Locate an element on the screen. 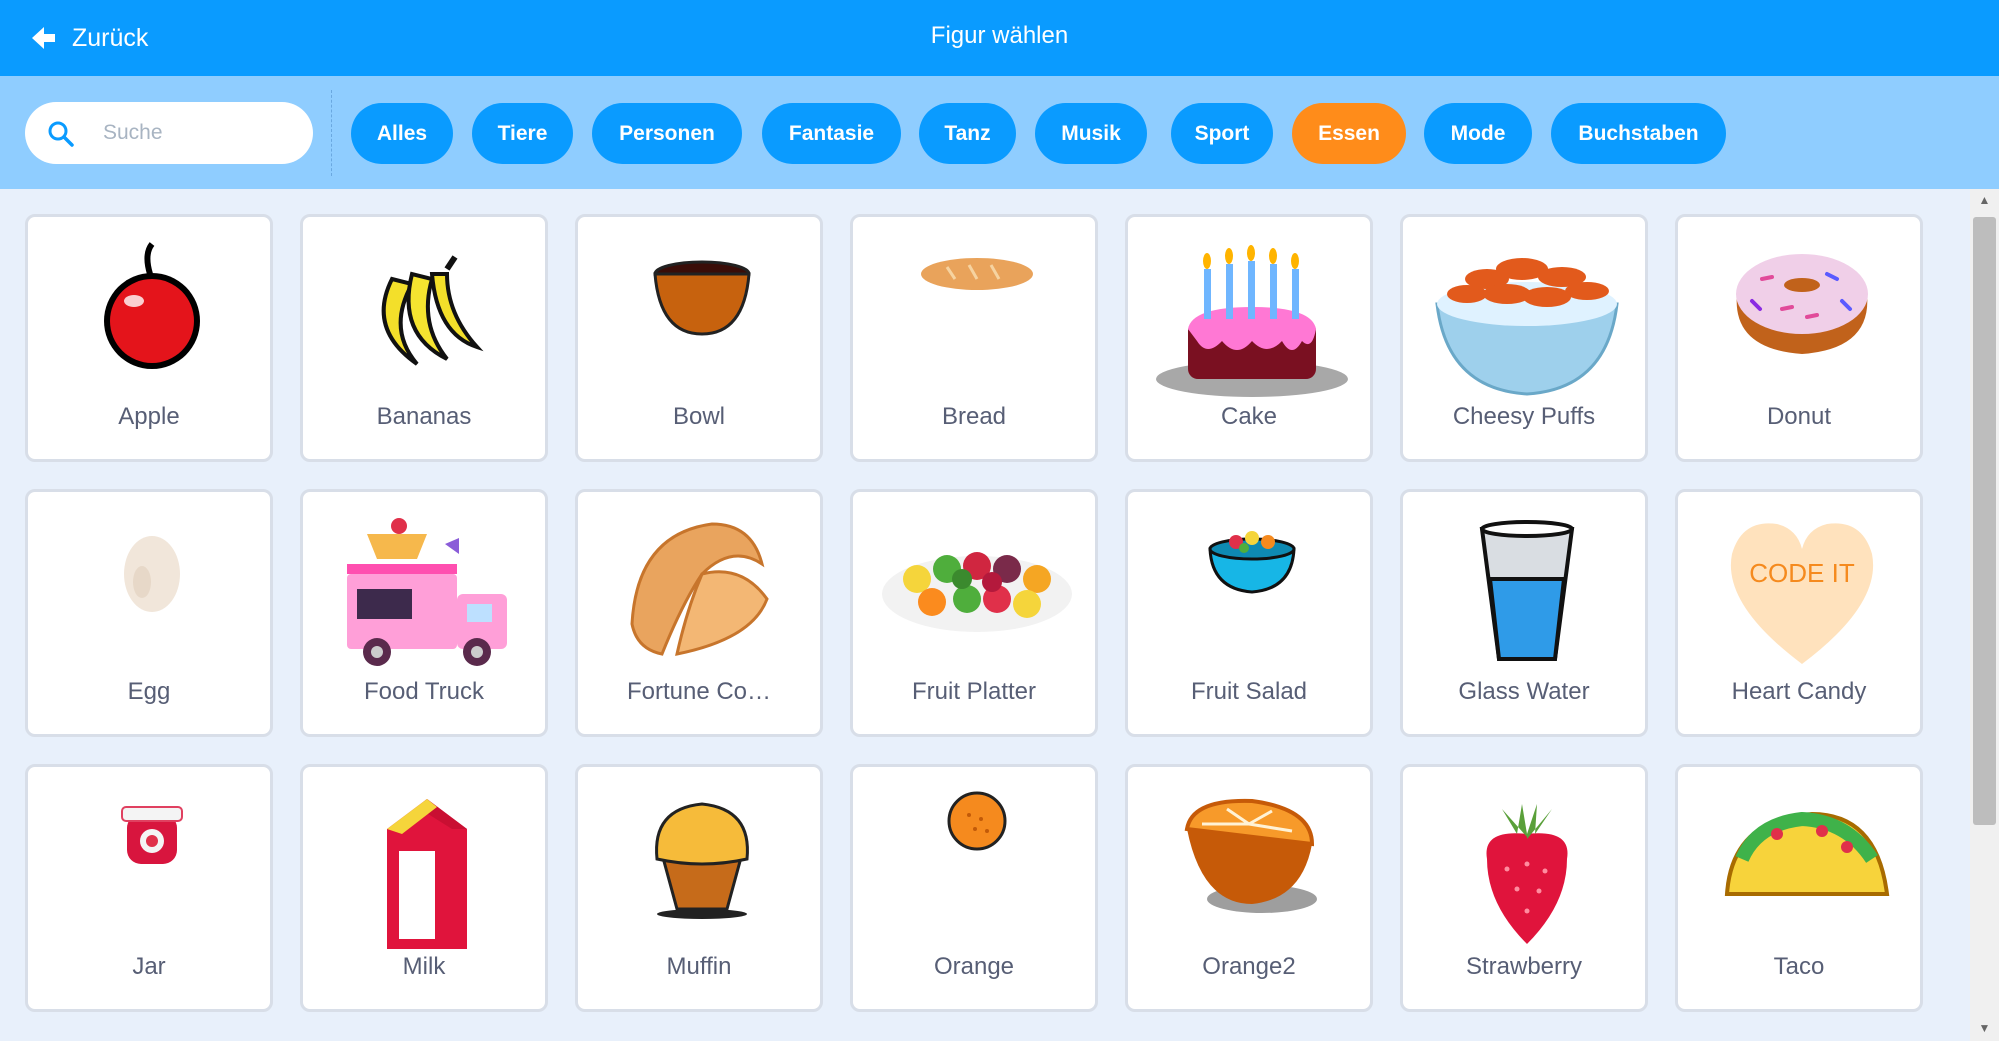 The width and height of the screenshot is (1999, 1041). sprite-card-jar: Jar is located at coordinates (149, 888).